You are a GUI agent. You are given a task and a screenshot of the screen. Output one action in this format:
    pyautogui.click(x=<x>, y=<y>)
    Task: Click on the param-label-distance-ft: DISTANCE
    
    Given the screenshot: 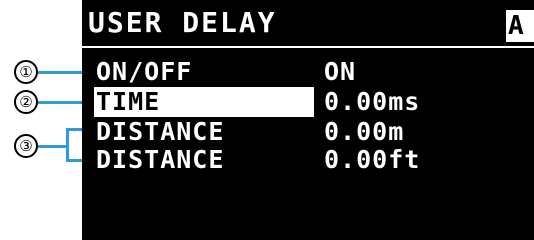 What is the action you would take?
    pyautogui.click(x=160, y=159)
    